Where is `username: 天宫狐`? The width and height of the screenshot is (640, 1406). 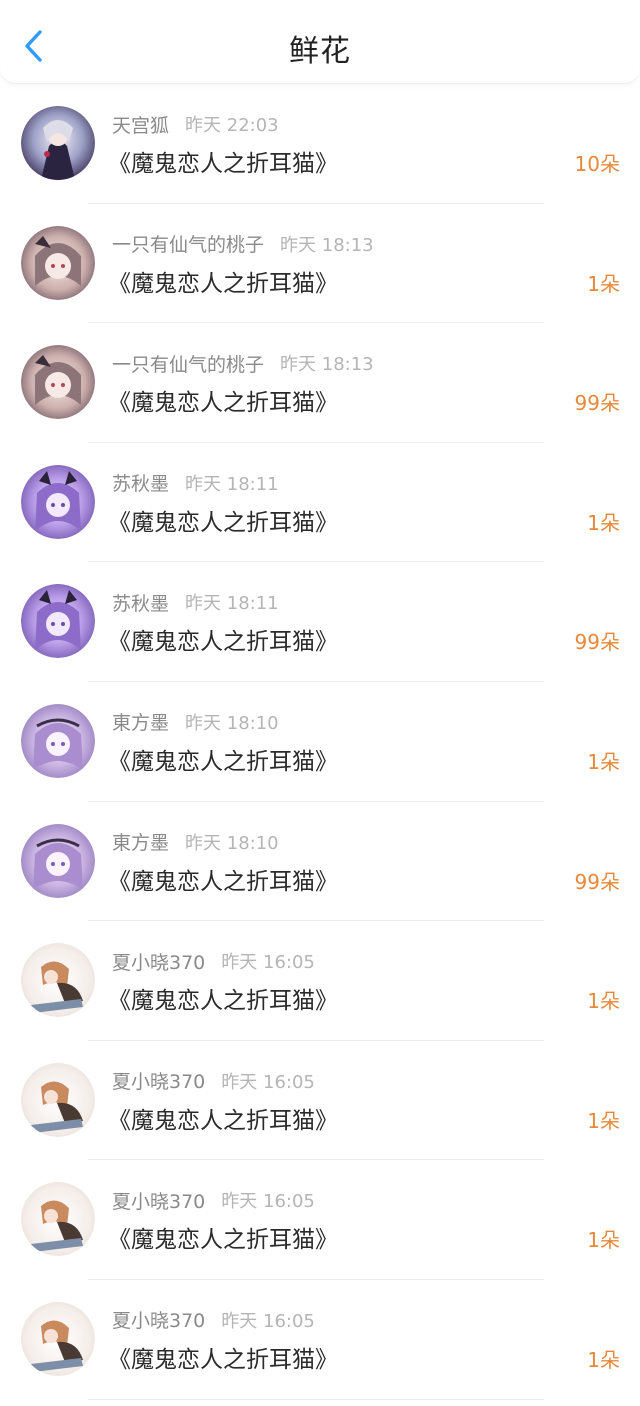 username: 天宫狐 is located at coordinates (140, 124).